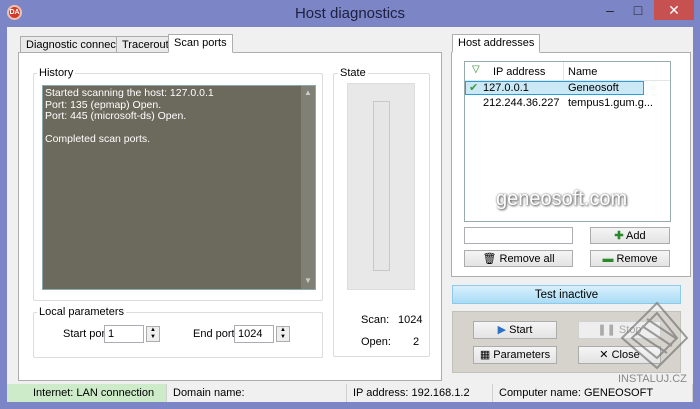 The image size is (700, 409). I want to click on minus-icon: ▬, so click(608, 259).